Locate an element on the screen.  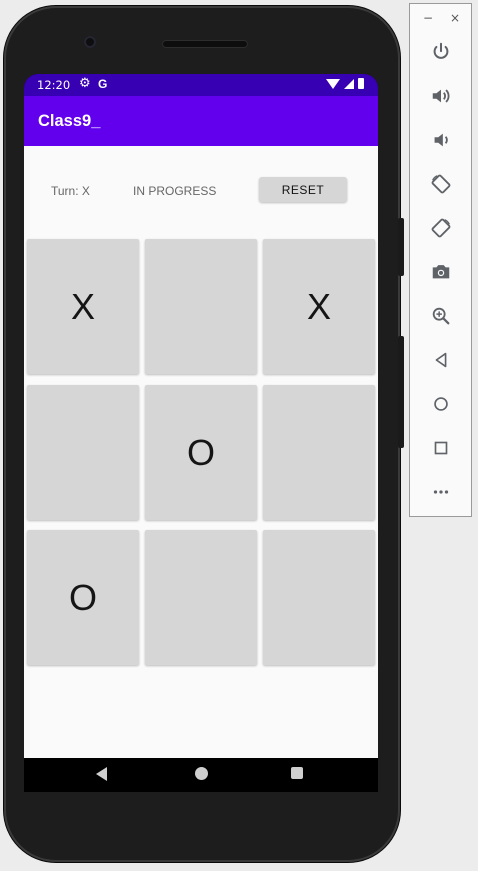
back-icon is located at coordinates (441, 360).